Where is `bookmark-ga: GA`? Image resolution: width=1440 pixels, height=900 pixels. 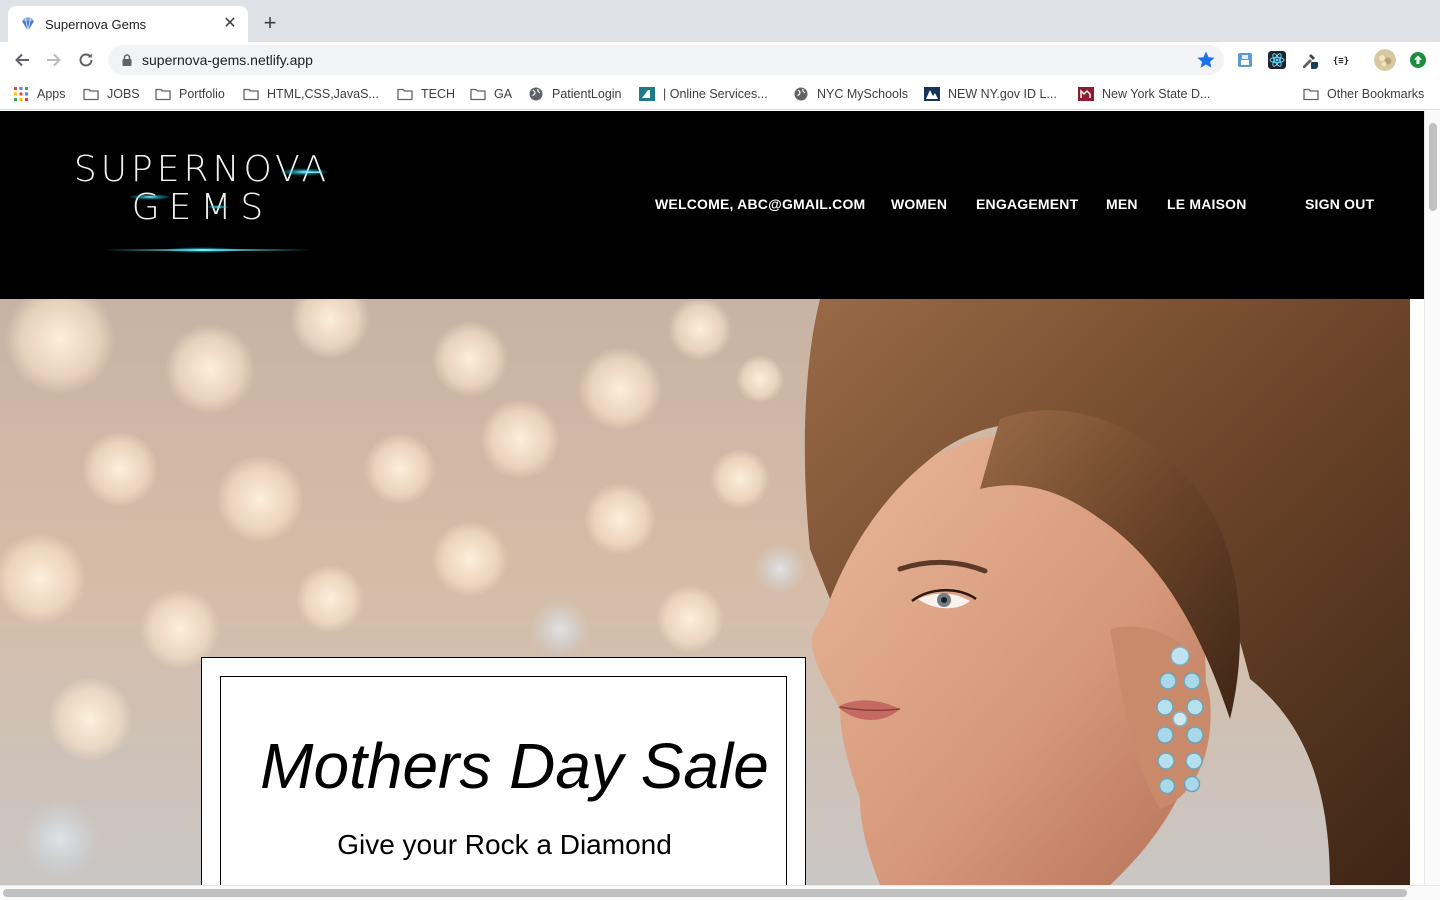
bookmark-ga: GA is located at coordinates (491, 94).